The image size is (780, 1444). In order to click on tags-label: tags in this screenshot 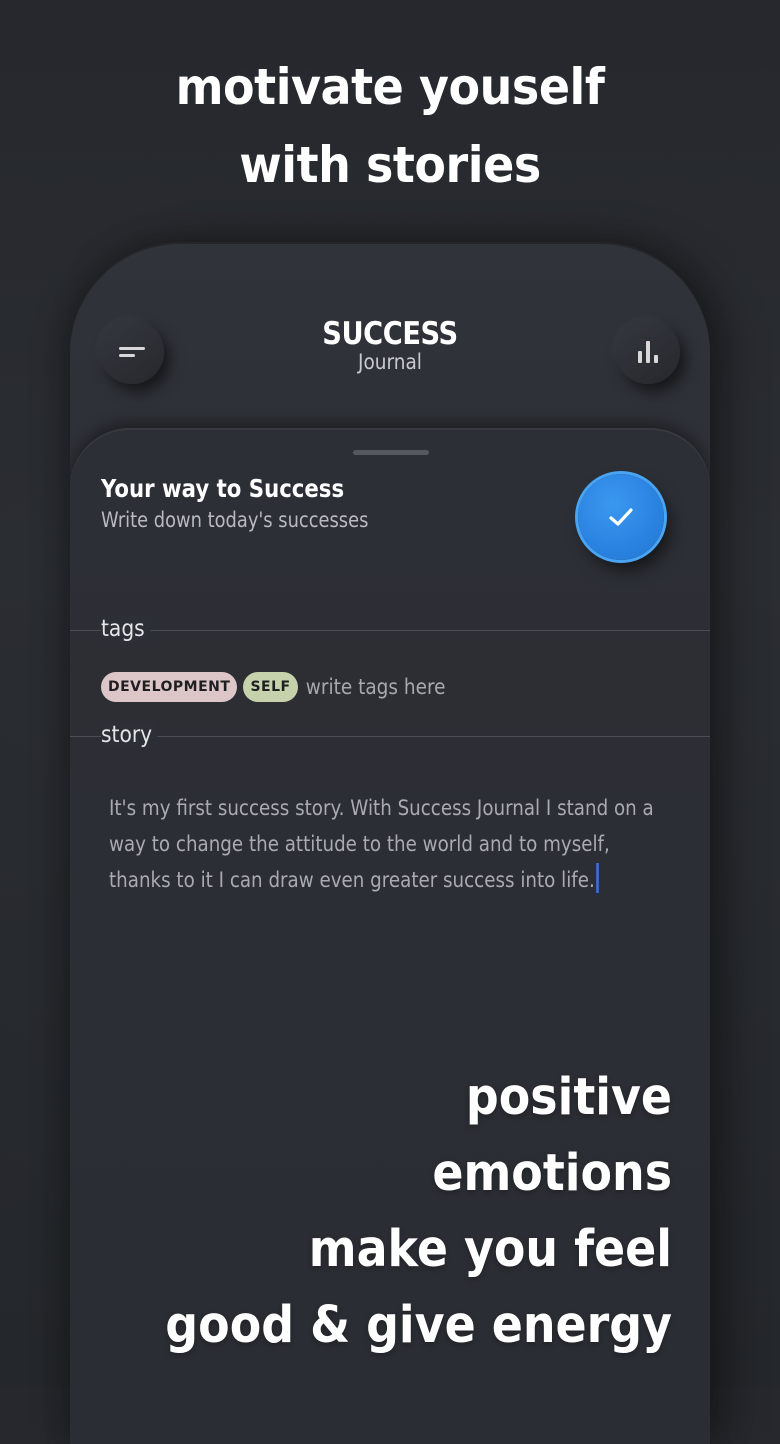, I will do `click(126, 629)`.